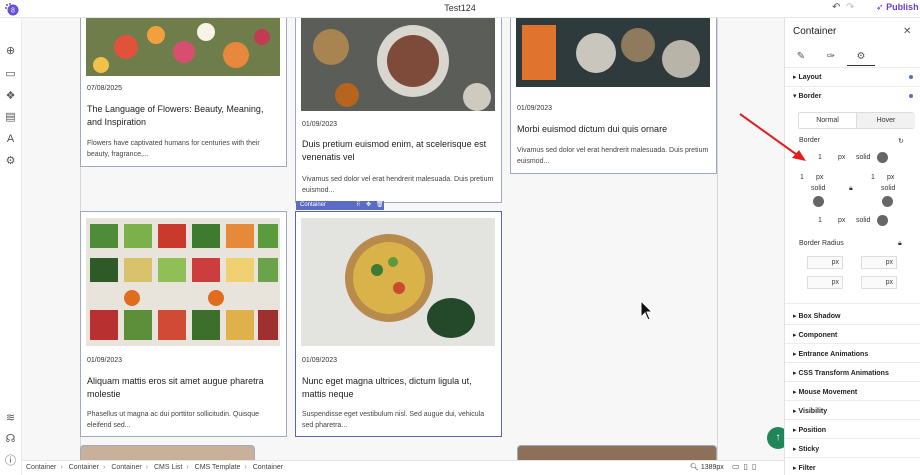 The width and height of the screenshot is (920, 475). I want to click on border-right-width: 1, so click(873, 177).